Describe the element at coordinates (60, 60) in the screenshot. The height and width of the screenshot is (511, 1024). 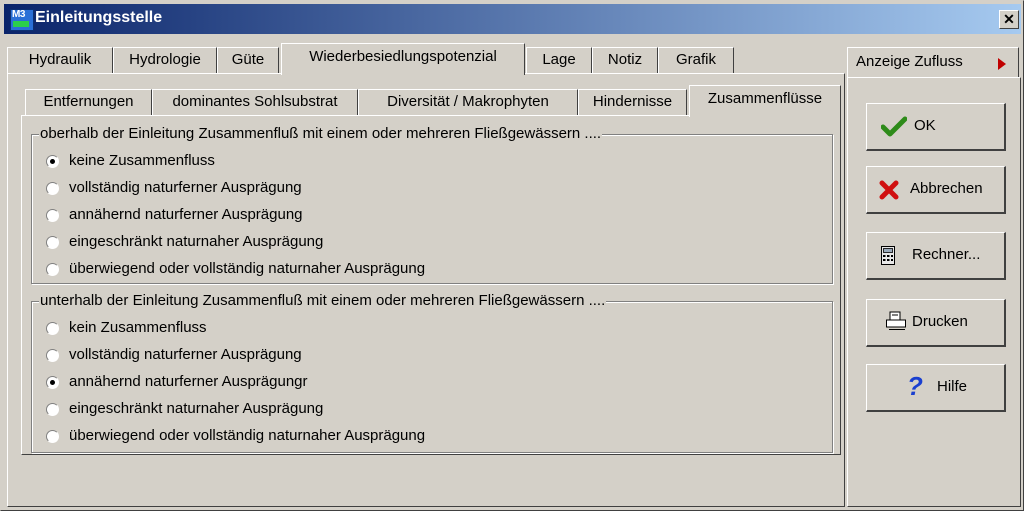
I see `tab-hydraulik: Hydraulik` at that location.